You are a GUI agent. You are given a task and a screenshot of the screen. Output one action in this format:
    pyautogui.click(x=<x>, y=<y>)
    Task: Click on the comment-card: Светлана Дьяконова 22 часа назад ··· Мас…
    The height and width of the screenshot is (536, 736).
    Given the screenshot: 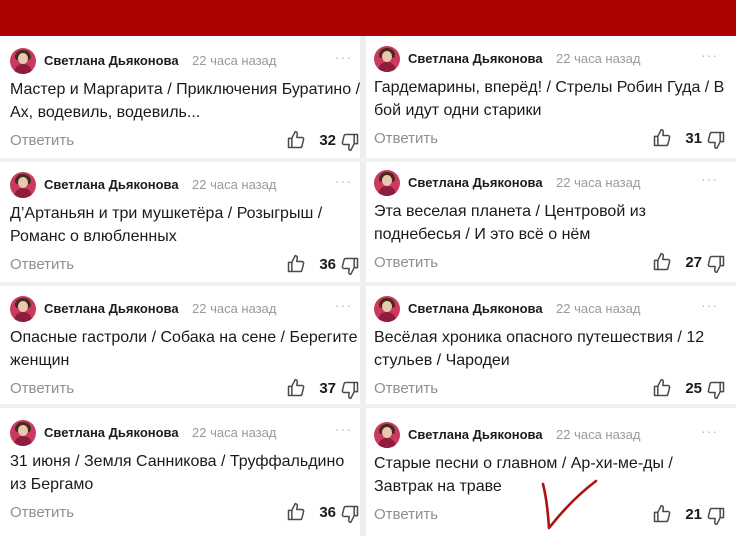 What is the action you would take?
    pyautogui.click(x=185, y=95)
    